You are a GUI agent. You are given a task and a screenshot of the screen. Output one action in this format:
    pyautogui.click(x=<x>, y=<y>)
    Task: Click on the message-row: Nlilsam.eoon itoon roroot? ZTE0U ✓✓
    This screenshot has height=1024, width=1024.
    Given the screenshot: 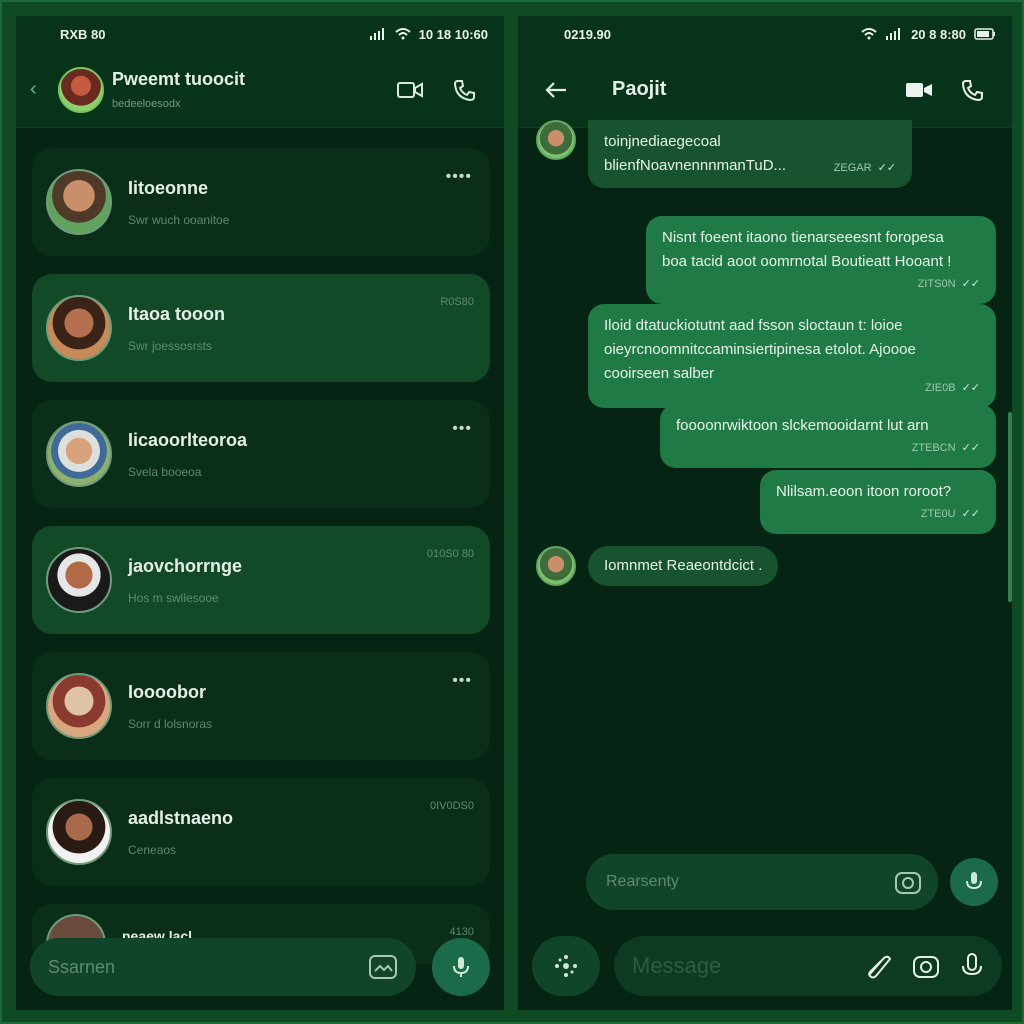 What is the action you would take?
    pyautogui.click(x=878, y=502)
    